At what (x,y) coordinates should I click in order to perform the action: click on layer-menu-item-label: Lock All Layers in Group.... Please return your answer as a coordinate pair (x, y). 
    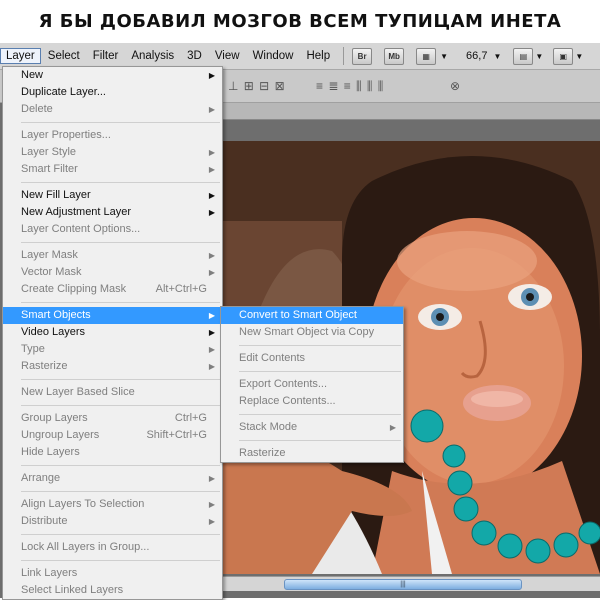
    Looking at the image, I should click on (85, 547).